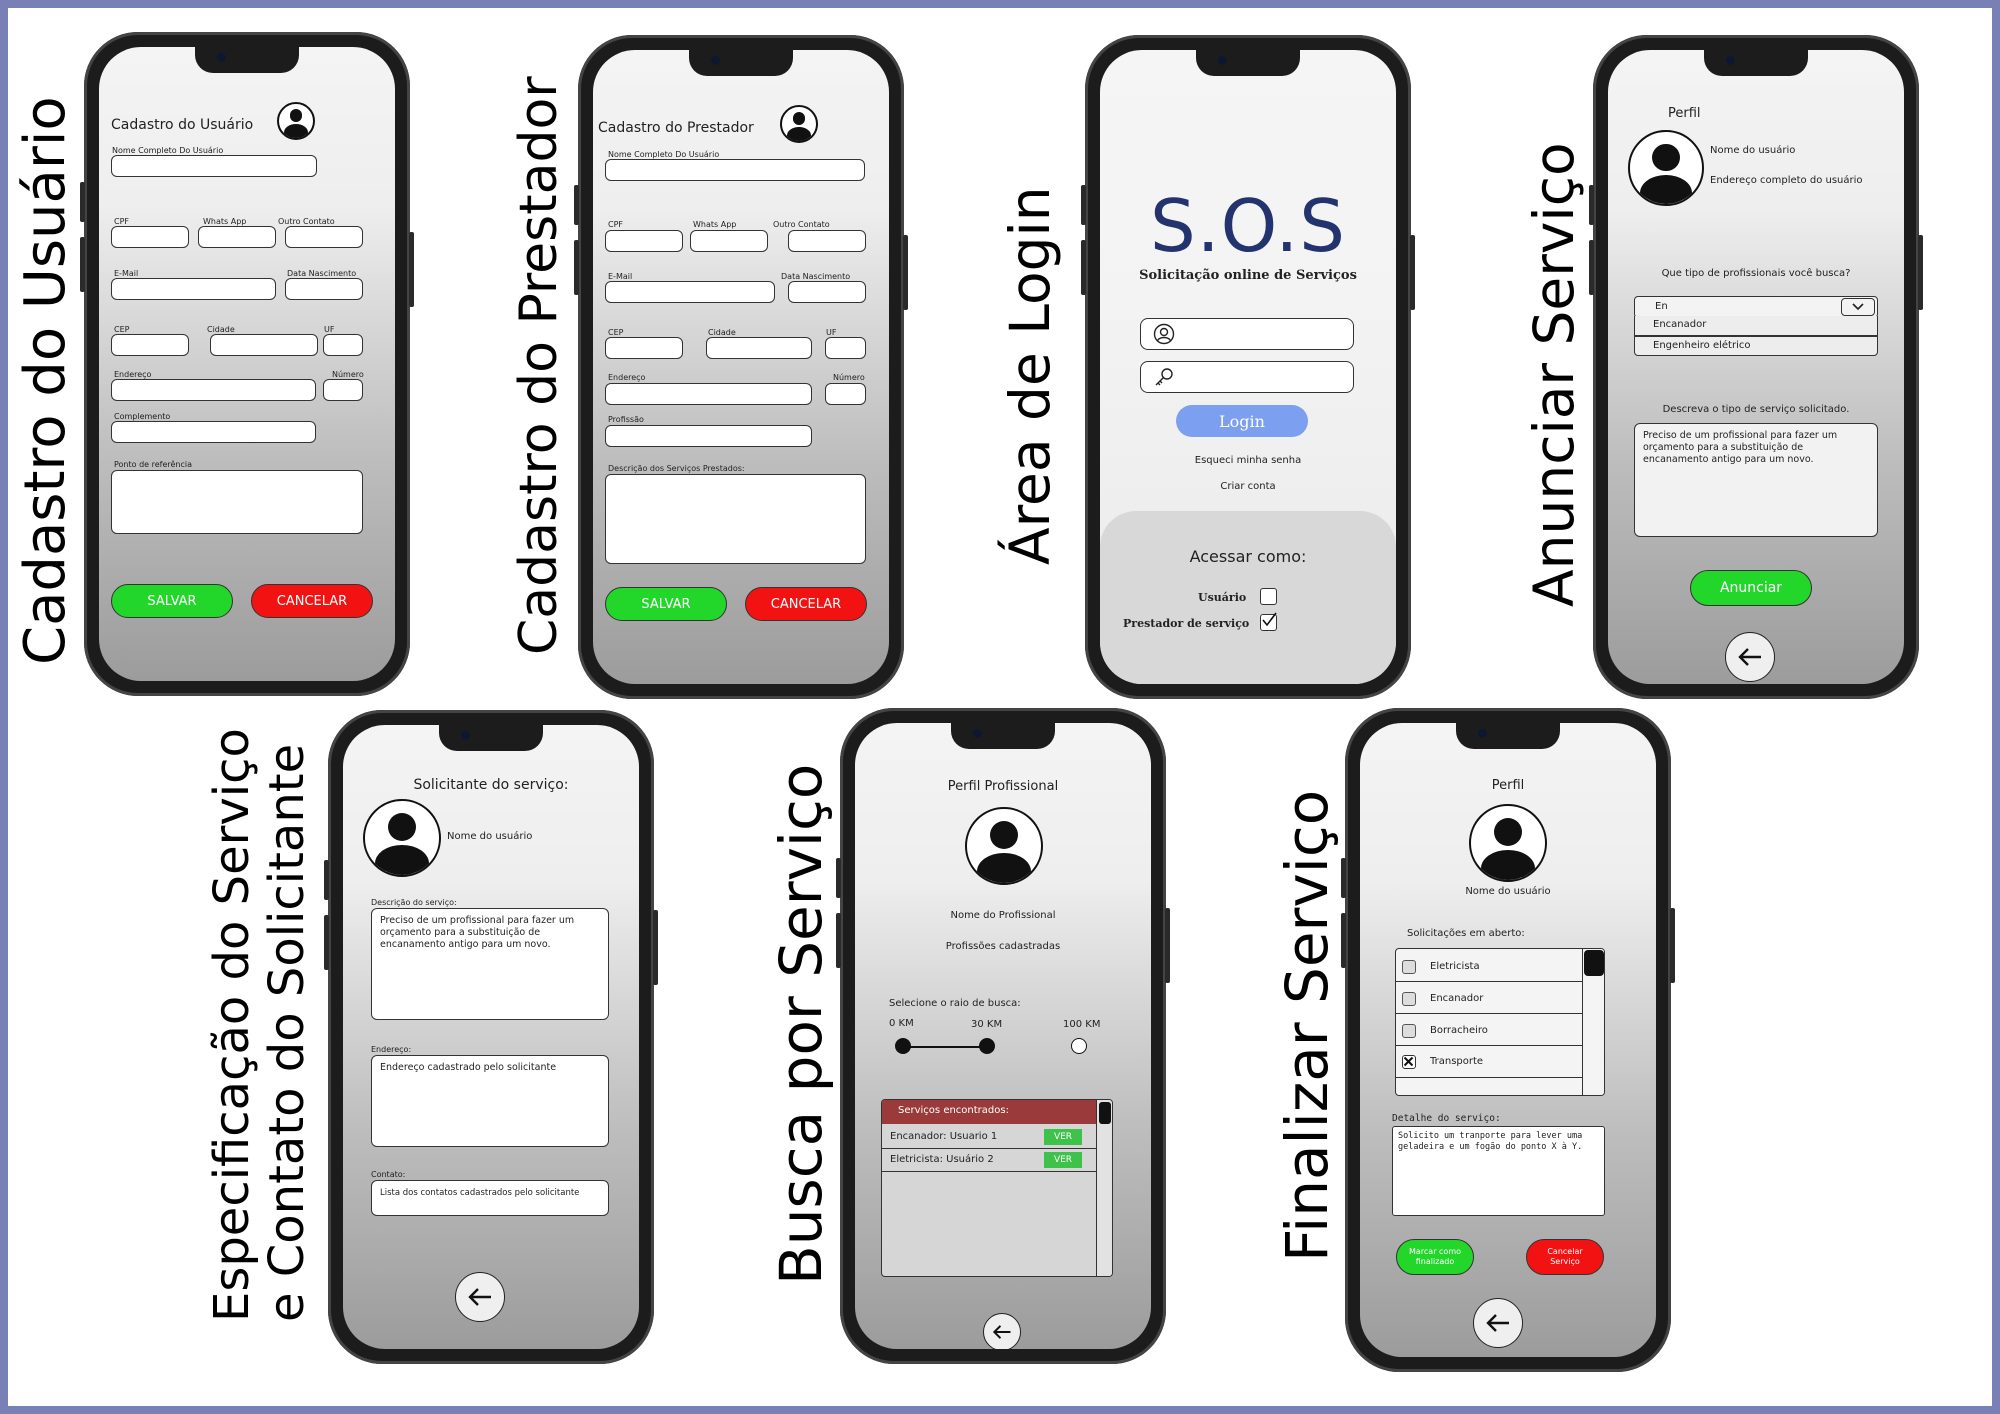 The width and height of the screenshot is (2000, 1414). I want to click on referencia-textarea, so click(237, 502).